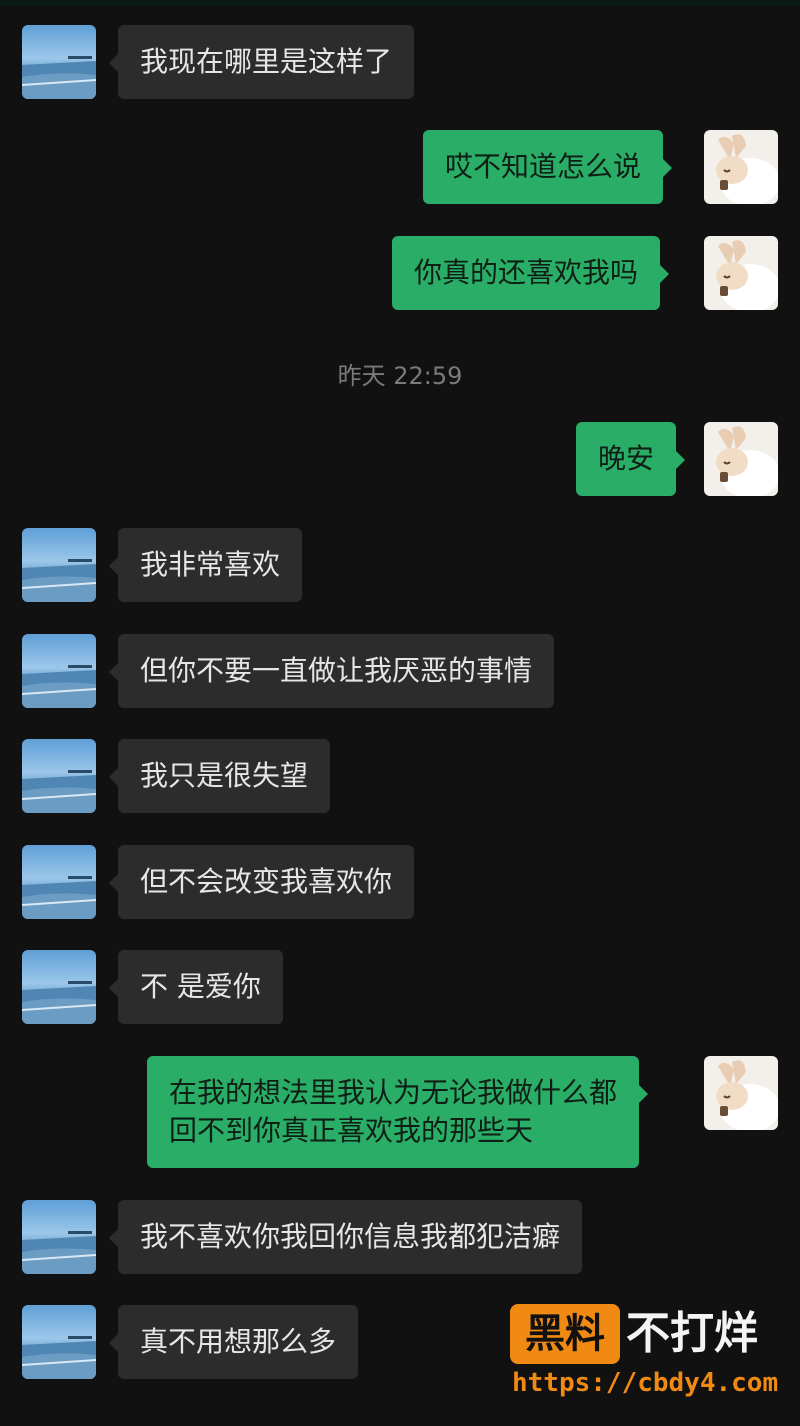 The height and width of the screenshot is (1426, 800). Describe the element at coordinates (345, 1237) in the screenshot. I see `message-bubble: 我不喜欢你我回你信息我都犯洁癖` at that location.